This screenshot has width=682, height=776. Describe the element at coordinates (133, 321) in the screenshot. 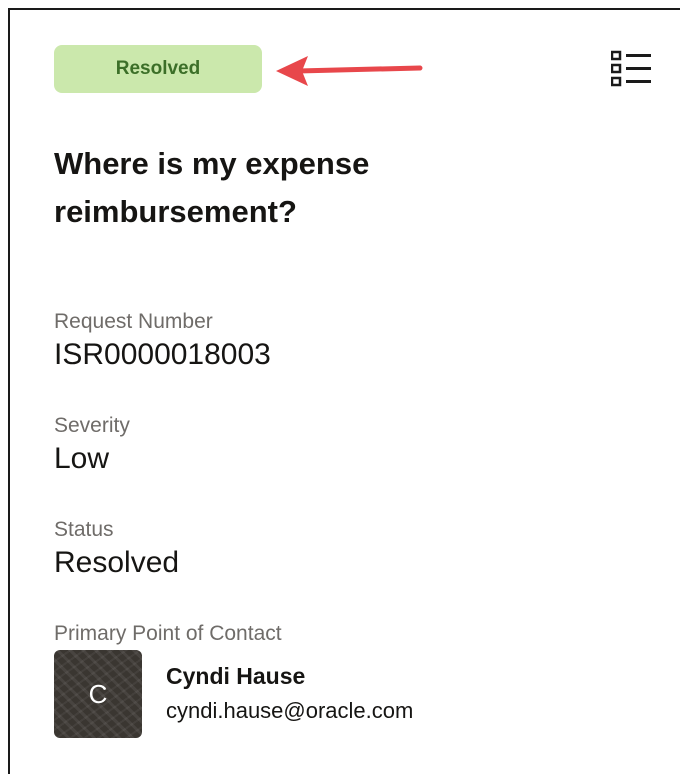

I see `request-number-label: Request Number` at that location.